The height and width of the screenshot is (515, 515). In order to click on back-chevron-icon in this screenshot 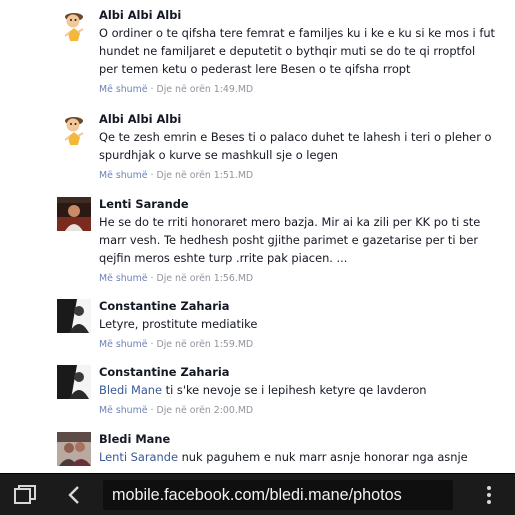, I will do `click(73, 495)`.